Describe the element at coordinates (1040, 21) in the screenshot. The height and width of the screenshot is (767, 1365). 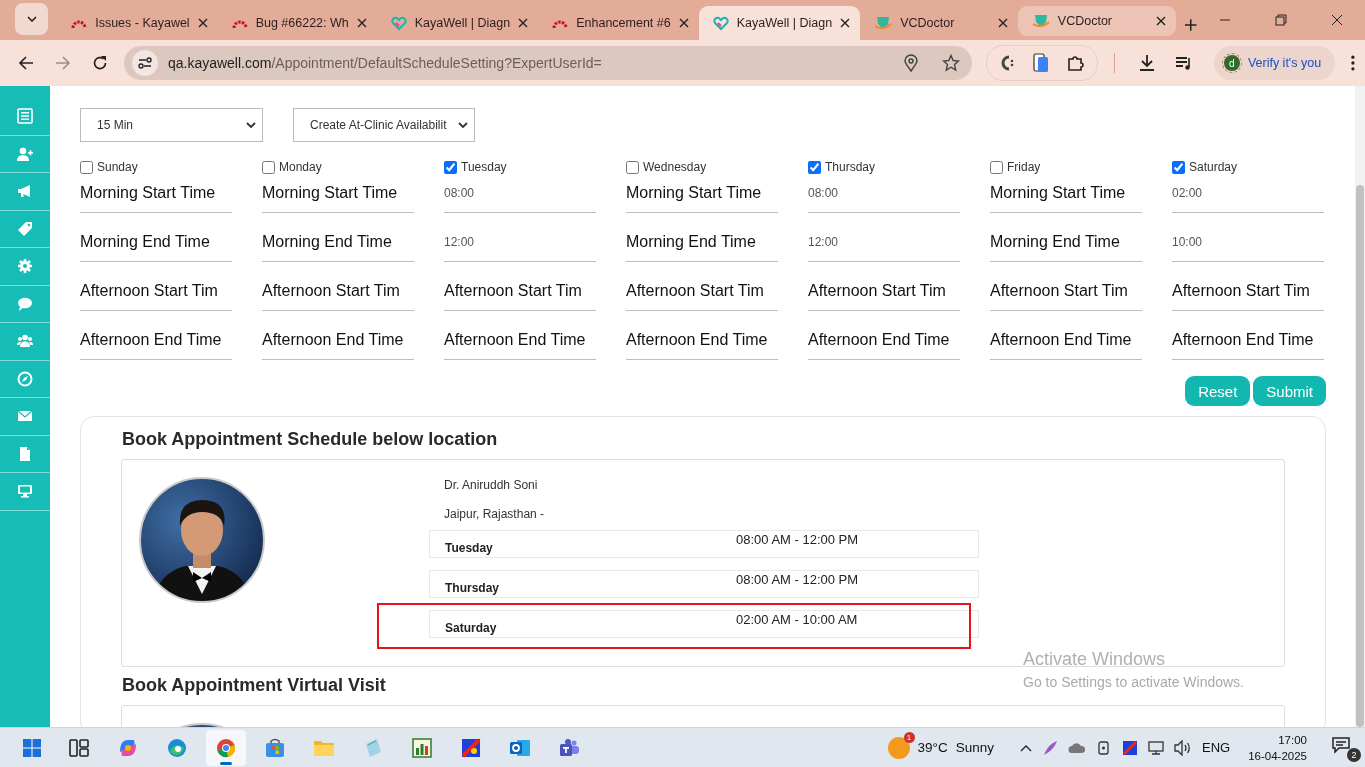
I see `shield-icon` at that location.